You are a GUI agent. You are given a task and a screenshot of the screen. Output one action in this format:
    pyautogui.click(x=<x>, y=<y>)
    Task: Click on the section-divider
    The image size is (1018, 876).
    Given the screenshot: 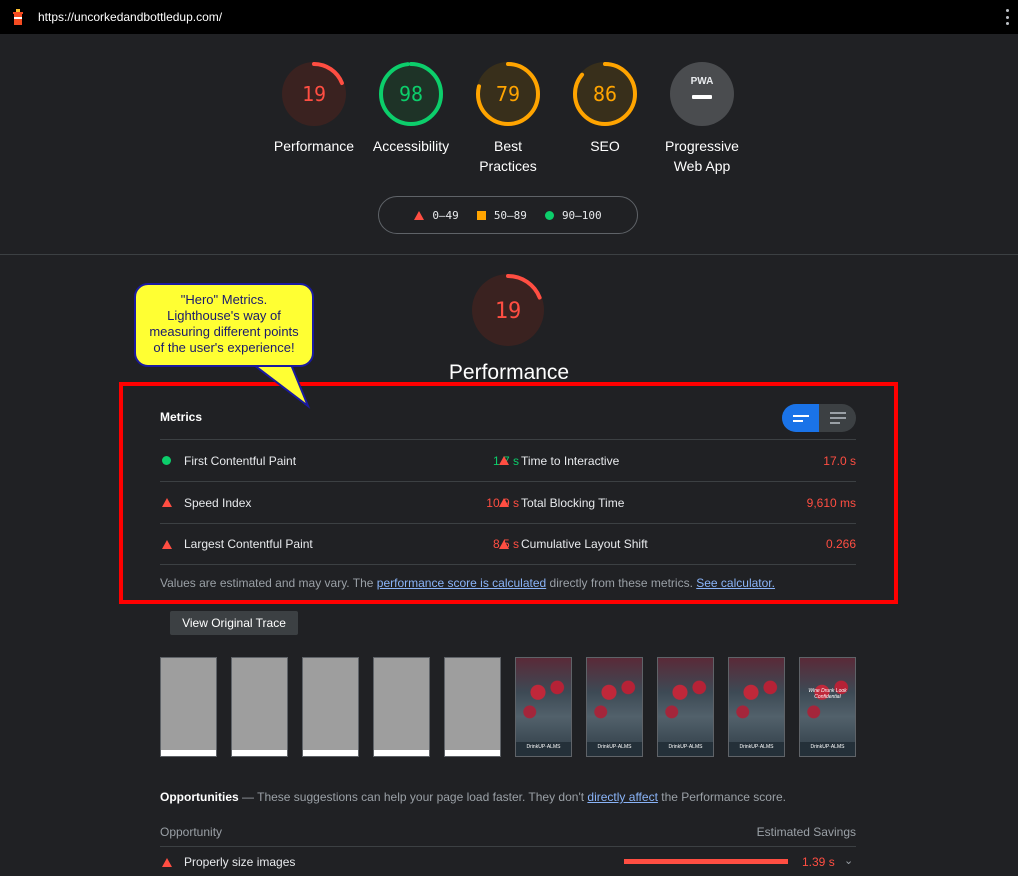 What is the action you would take?
    pyautogui.click(x=509, y=254)
    